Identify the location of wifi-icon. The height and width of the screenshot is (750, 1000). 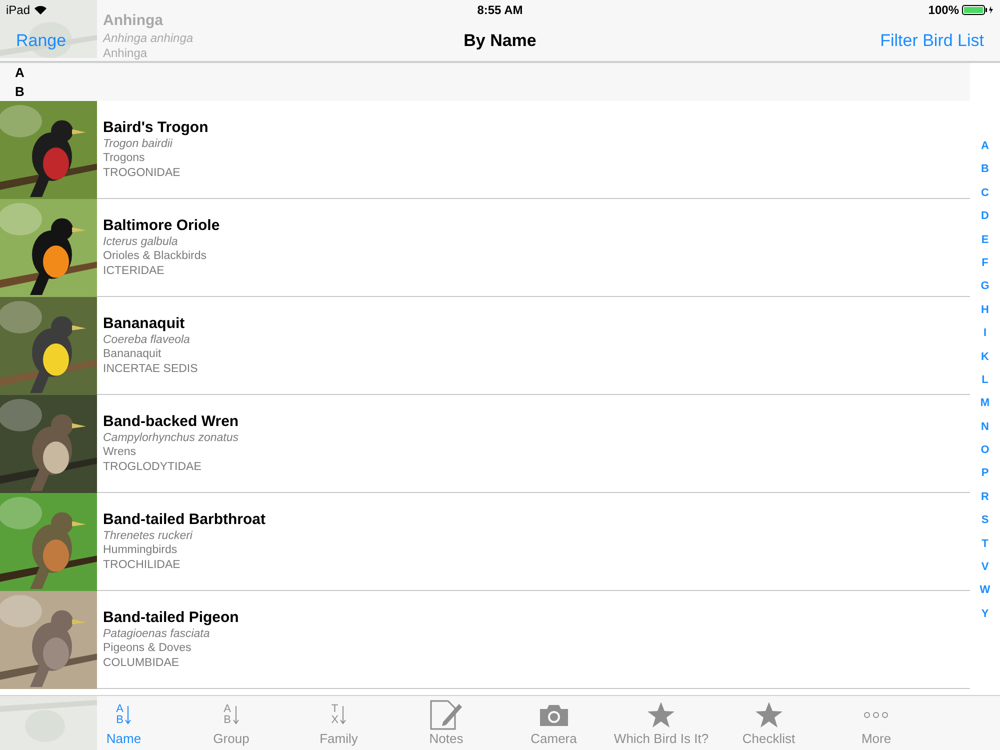
(41, 10).